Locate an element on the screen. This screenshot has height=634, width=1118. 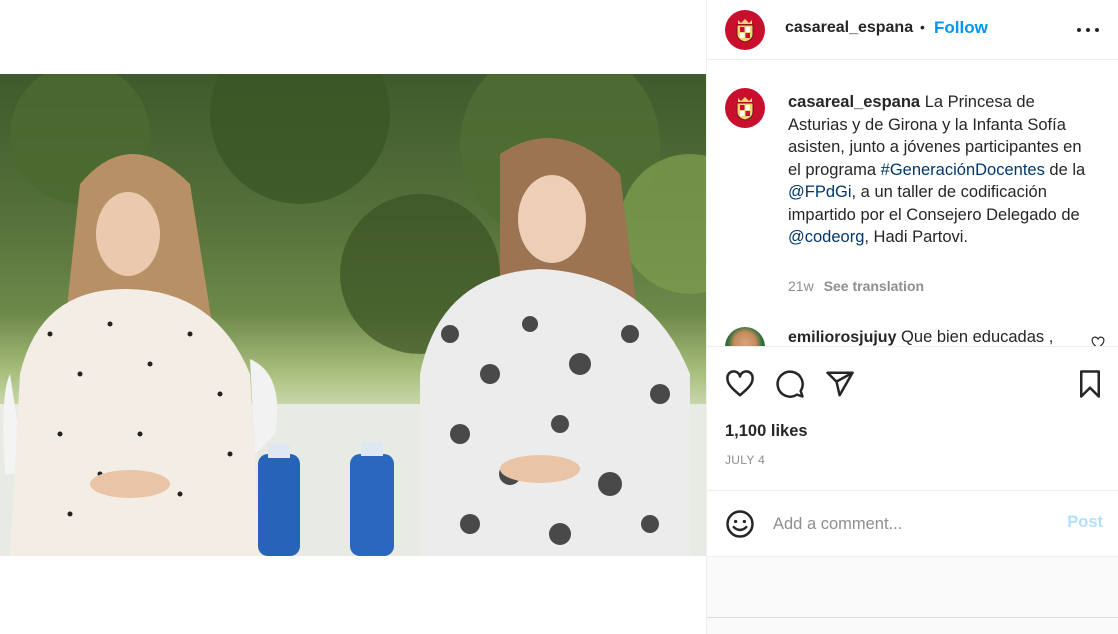
caption-avatar is located at coordinates (745, 108).